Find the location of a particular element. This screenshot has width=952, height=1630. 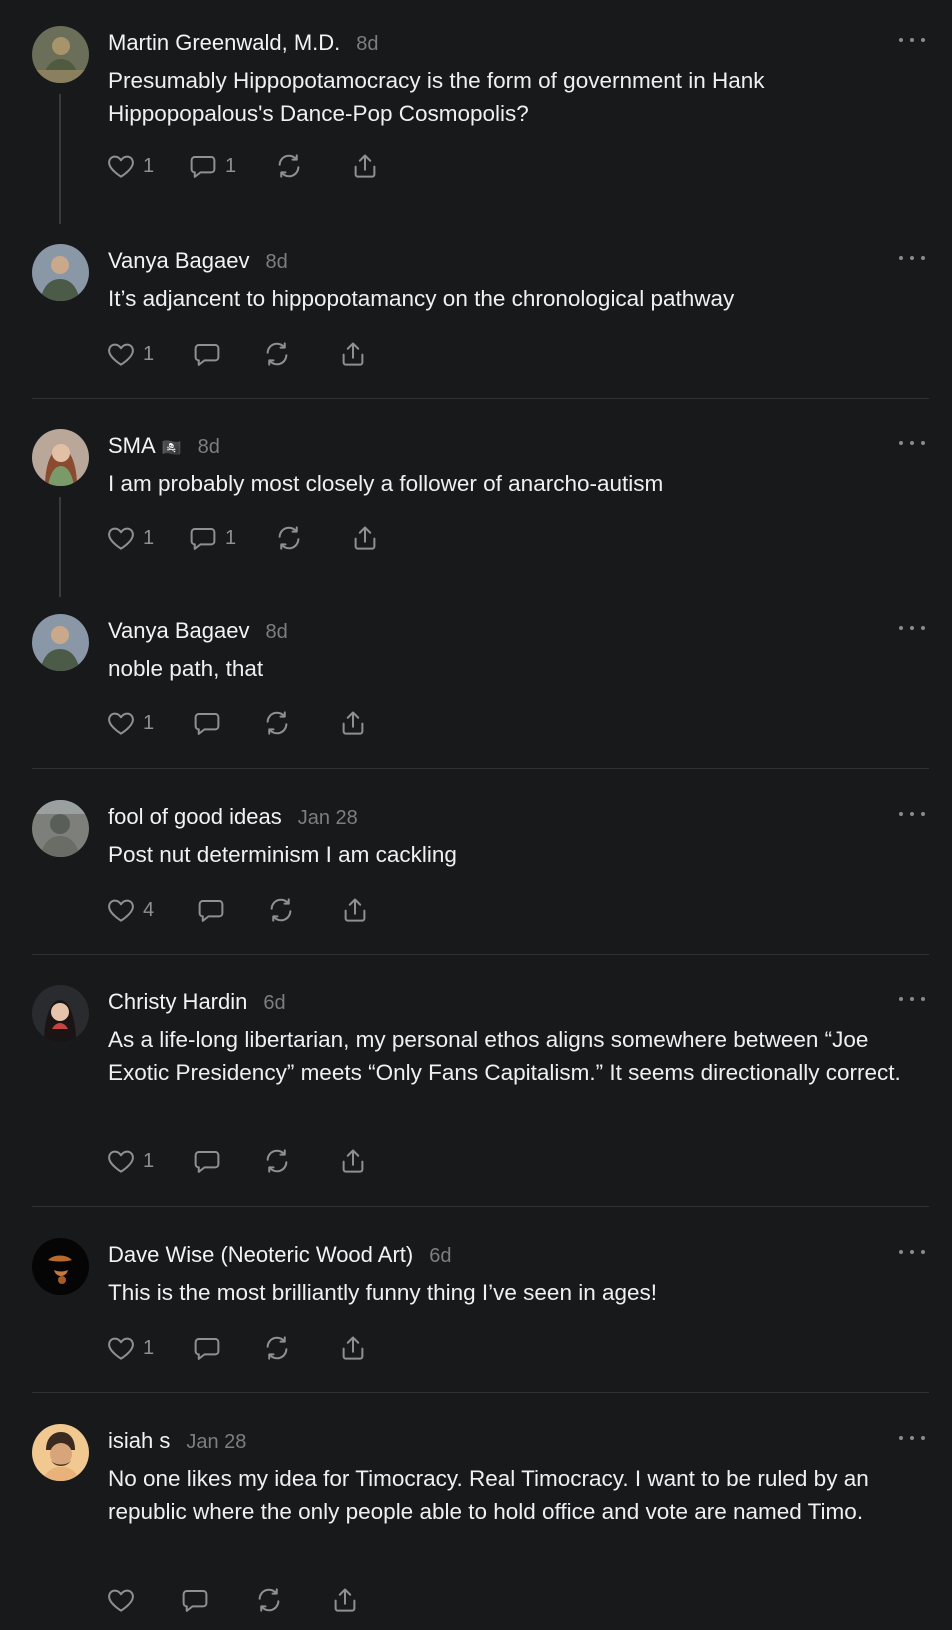

like-button: 4 is located at coordinates (130, 910).